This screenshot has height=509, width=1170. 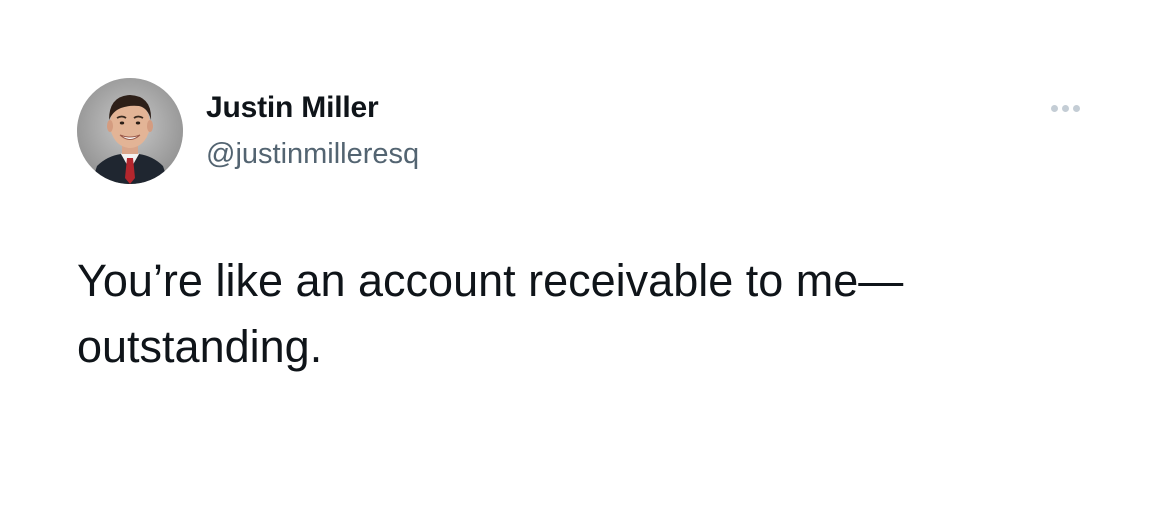 I want to click on more-options-icon, so click(x=1054, y=108).